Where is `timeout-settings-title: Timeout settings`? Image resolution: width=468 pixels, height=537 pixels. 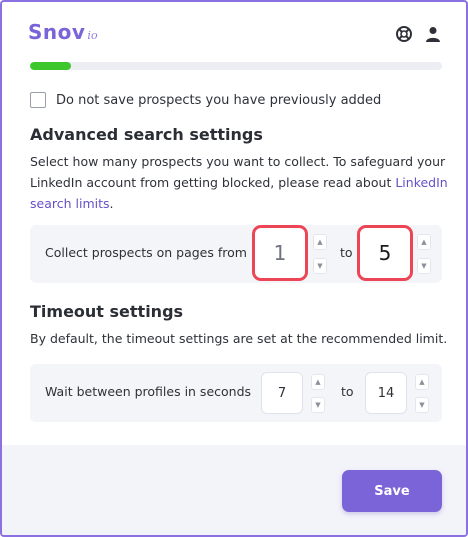 timeout-settings-title: Timeout settings is located at coordinates (107, 311).